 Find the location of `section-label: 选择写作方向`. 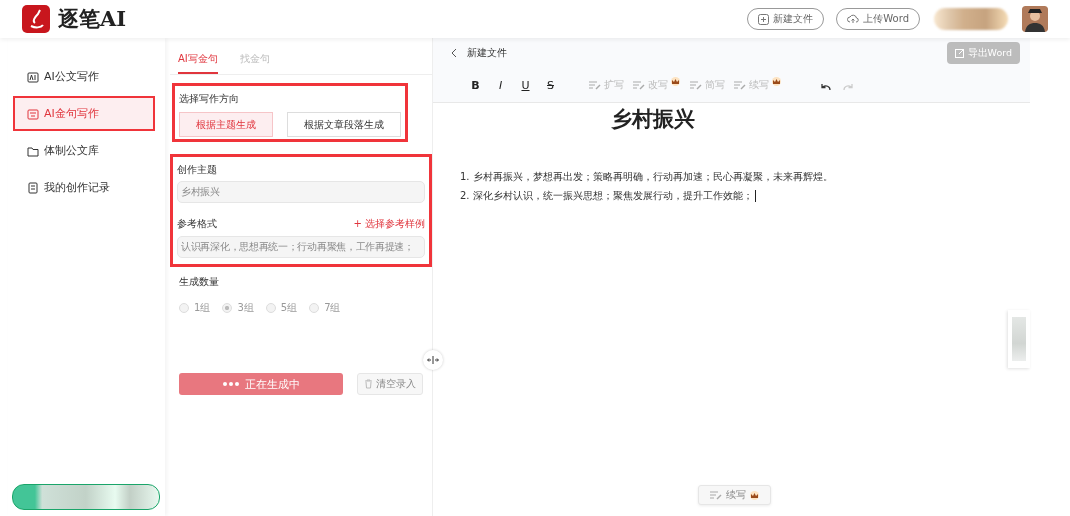

section-label: 选择写作方向 is located at coordinates (209, 99).